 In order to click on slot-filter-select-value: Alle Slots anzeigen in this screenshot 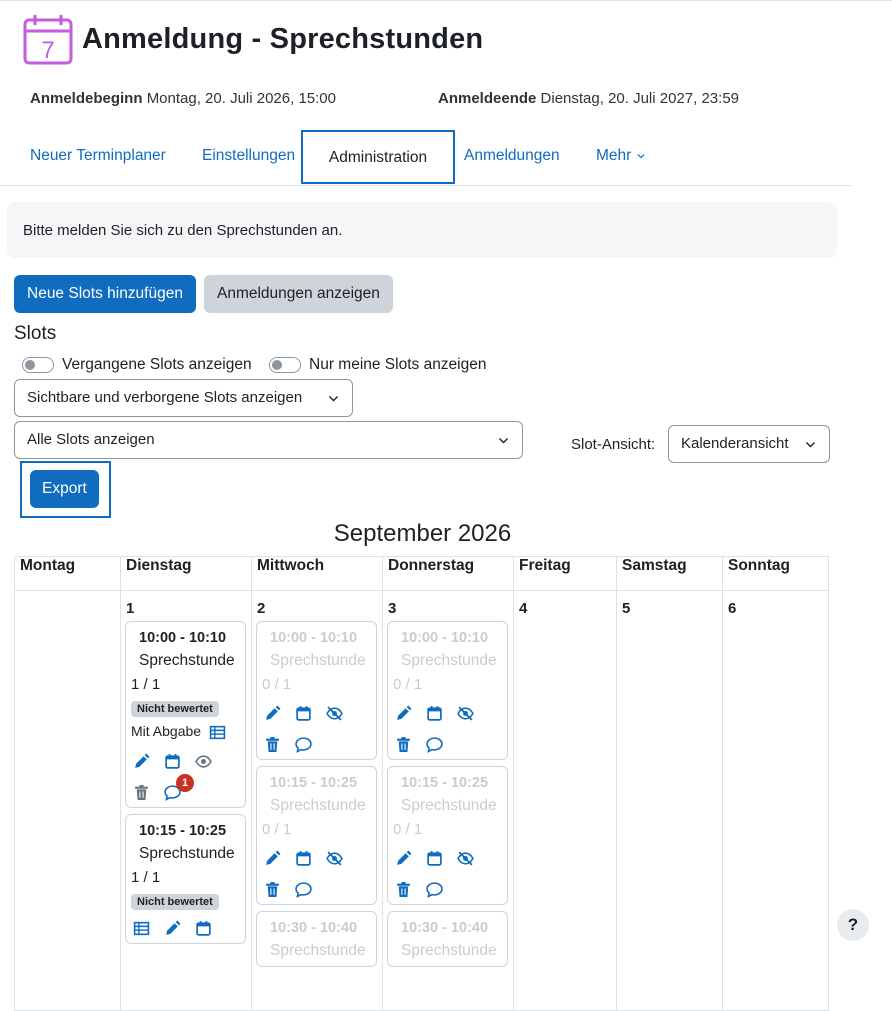, I will do `click(91, 439)`.